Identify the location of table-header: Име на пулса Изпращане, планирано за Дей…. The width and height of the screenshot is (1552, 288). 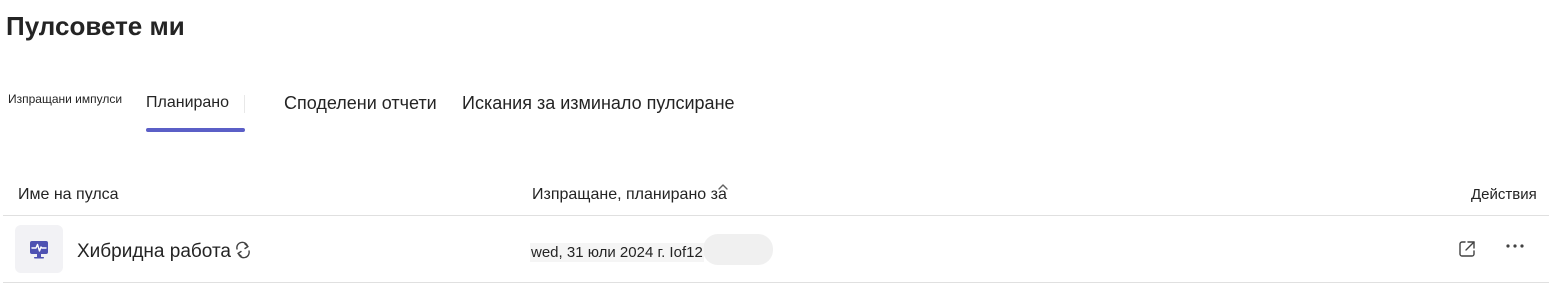
(776, 196).